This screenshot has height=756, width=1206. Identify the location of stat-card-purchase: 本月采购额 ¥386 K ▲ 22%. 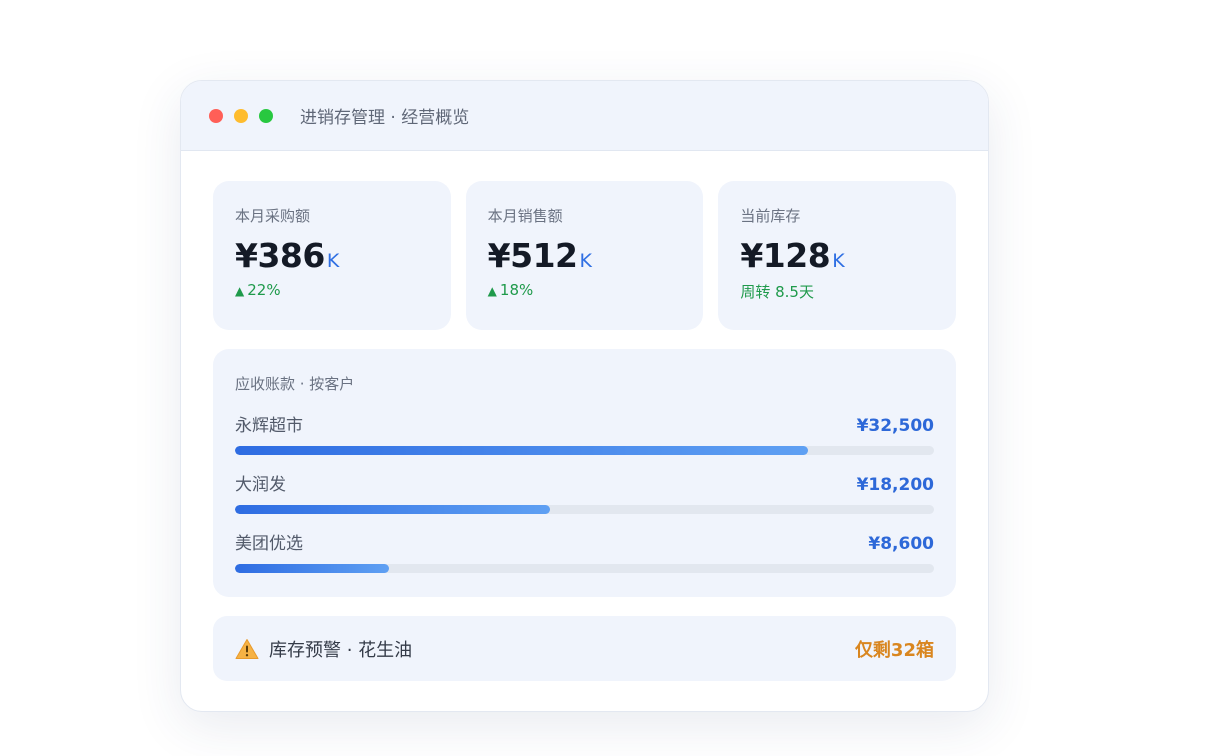
(332, 255).